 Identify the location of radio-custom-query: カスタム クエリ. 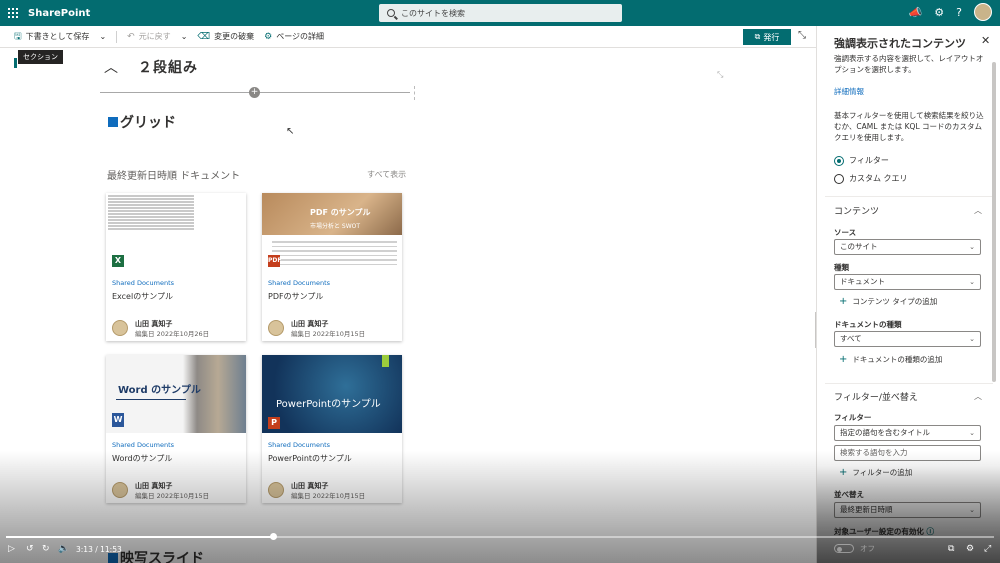
(871, 178).